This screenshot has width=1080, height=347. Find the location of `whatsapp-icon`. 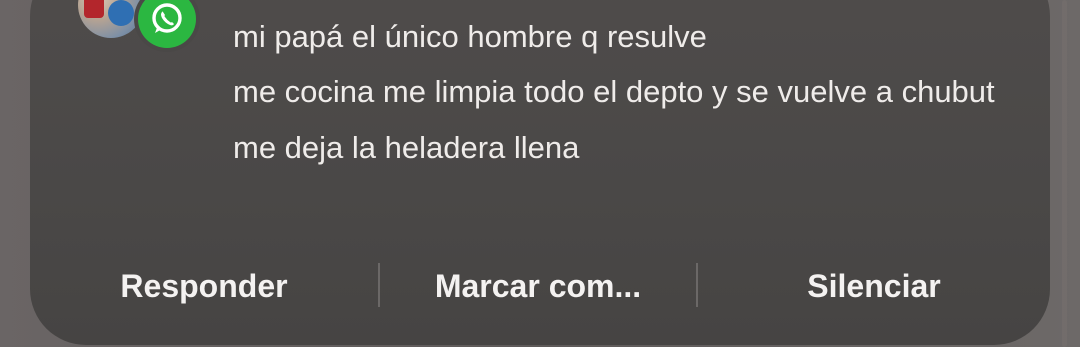

whatsapp-icon is located at coordinates (167, 24).